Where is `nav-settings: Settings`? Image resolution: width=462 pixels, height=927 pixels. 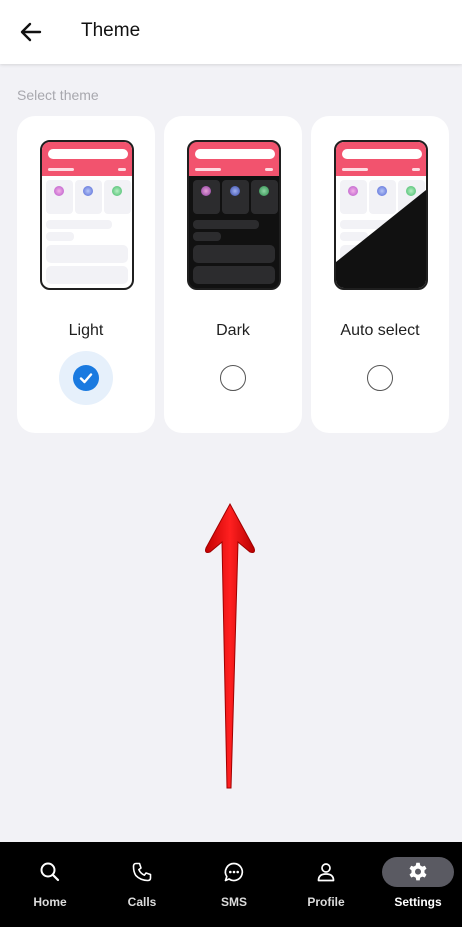
nav-settings: Settings is located at coordinates (417, 884).